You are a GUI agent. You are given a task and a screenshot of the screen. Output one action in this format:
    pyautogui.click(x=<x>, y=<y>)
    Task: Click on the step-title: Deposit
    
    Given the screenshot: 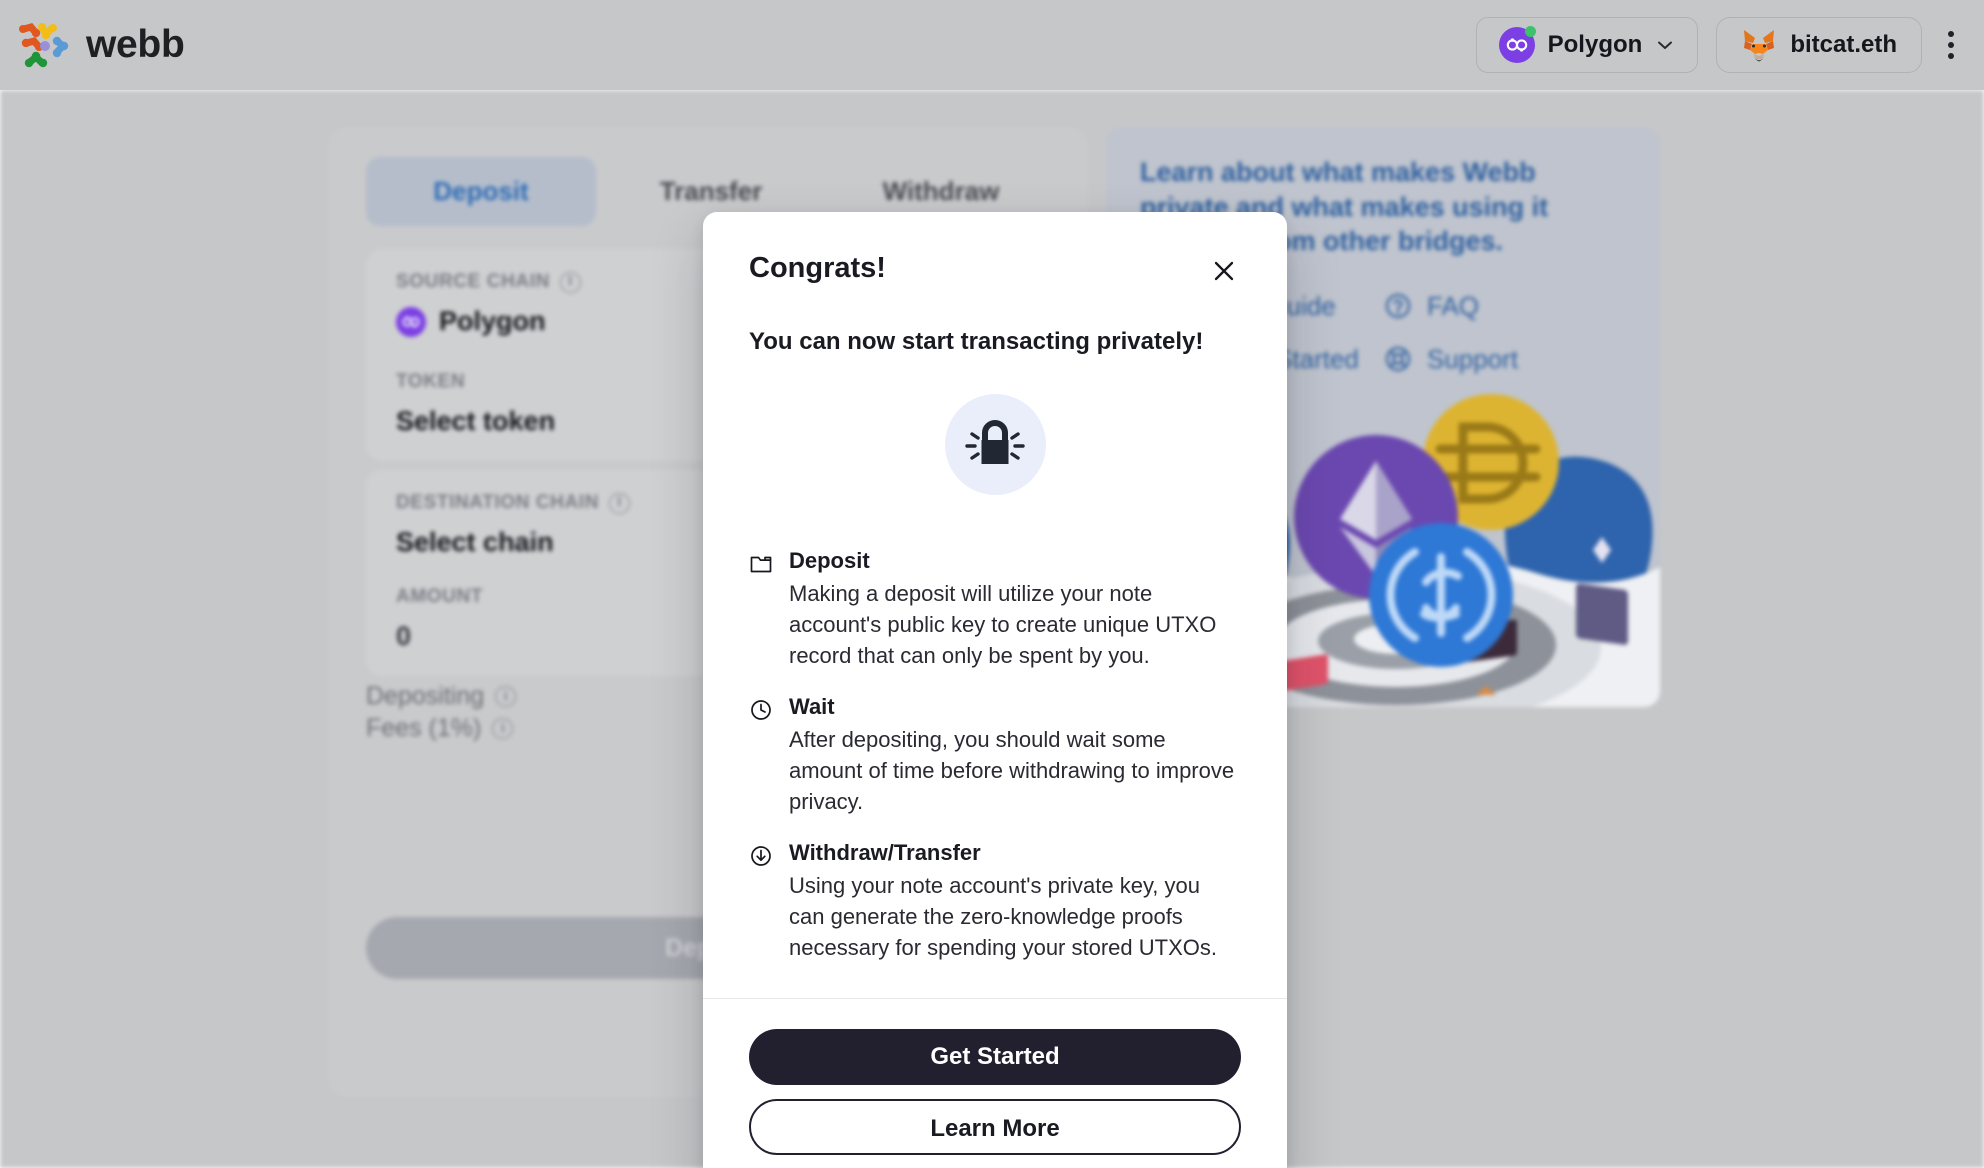 What is the action you would take?
    pyautogui.click(x=829, y=560)
    